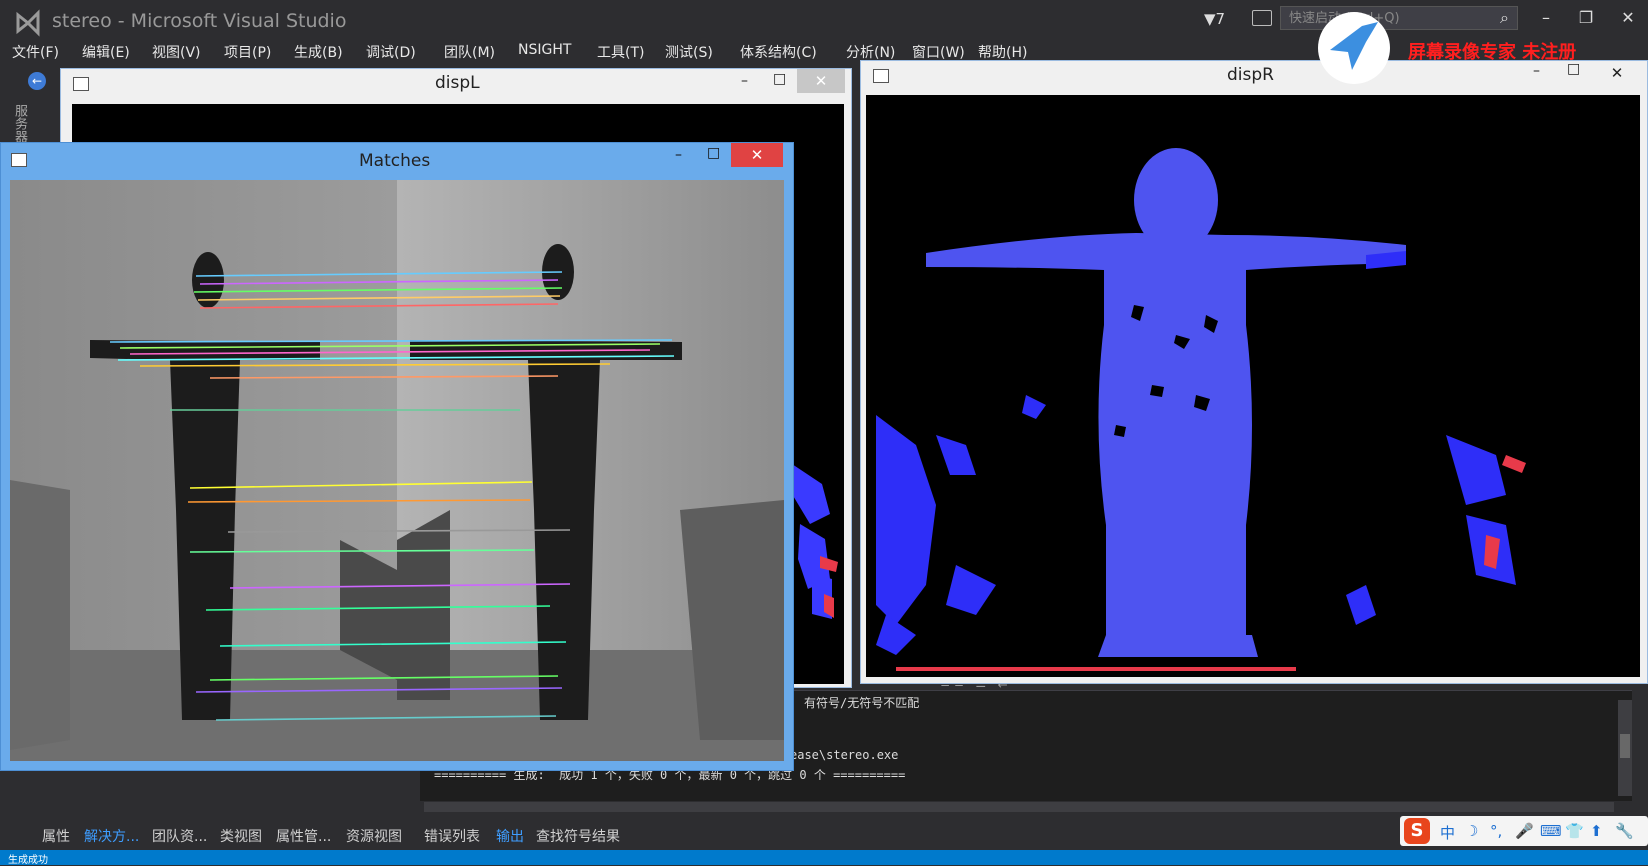 The image size is (1648, 866). Describe the element at coordinates (844, 755) in the screenshot. I see `output-line: ease\stereo.exe` at that location.